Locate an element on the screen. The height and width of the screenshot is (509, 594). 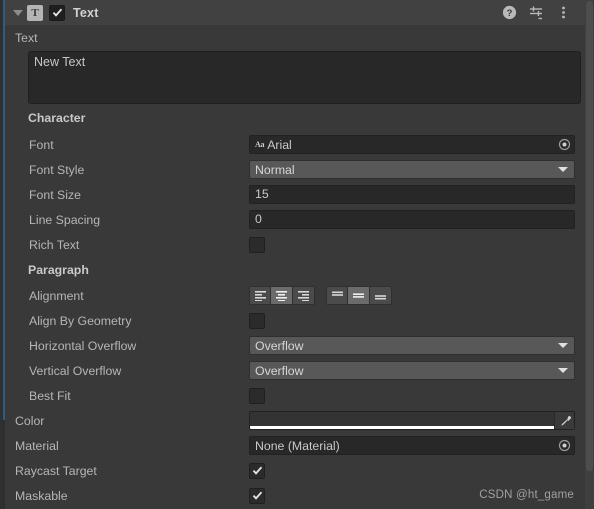
horizontal-overflow-dropdown: Overflow is located at coordinates (412, 345).